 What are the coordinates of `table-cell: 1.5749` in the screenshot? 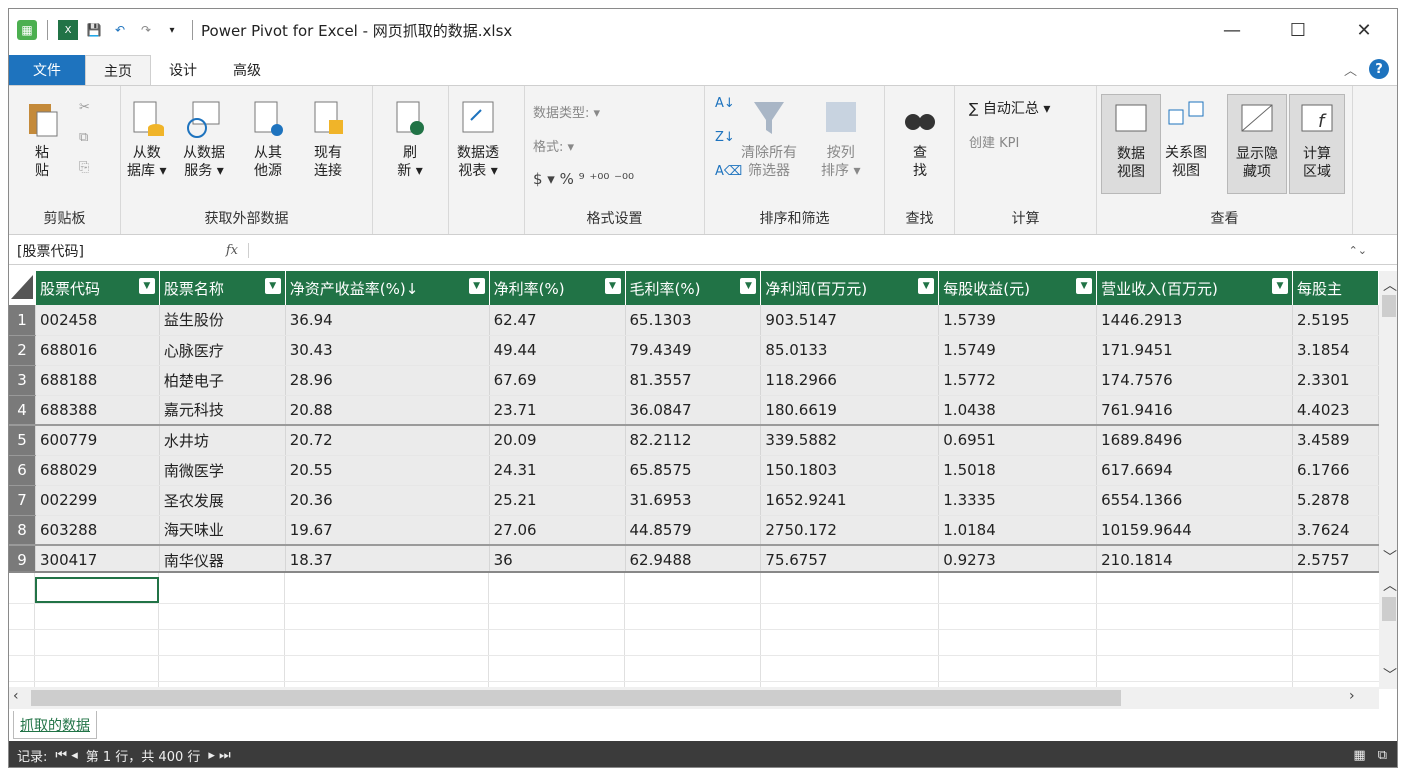 It's located at (1018, 350).